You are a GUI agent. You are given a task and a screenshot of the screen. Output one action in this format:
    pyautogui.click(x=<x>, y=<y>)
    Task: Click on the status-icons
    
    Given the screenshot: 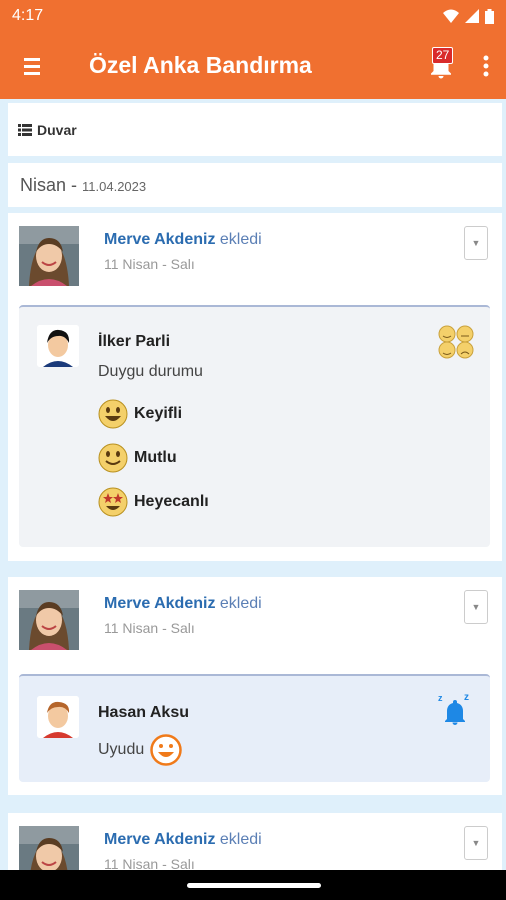 What is the action you would take?
    pyautogui.click(x=468, y=16)
    